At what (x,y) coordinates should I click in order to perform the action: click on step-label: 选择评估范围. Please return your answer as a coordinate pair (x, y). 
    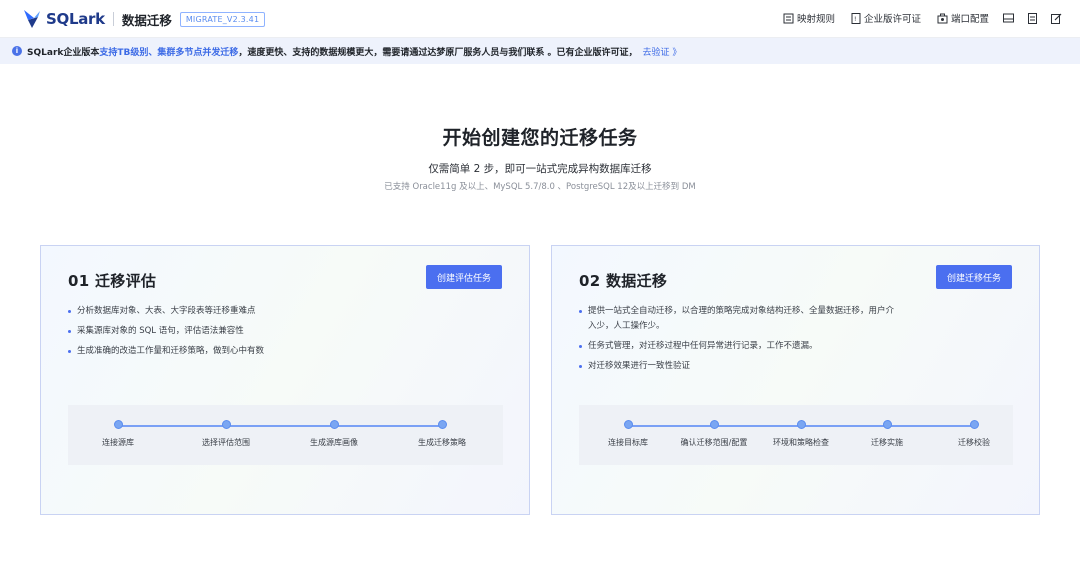
    Looking at the image, I should click on (226, 442).